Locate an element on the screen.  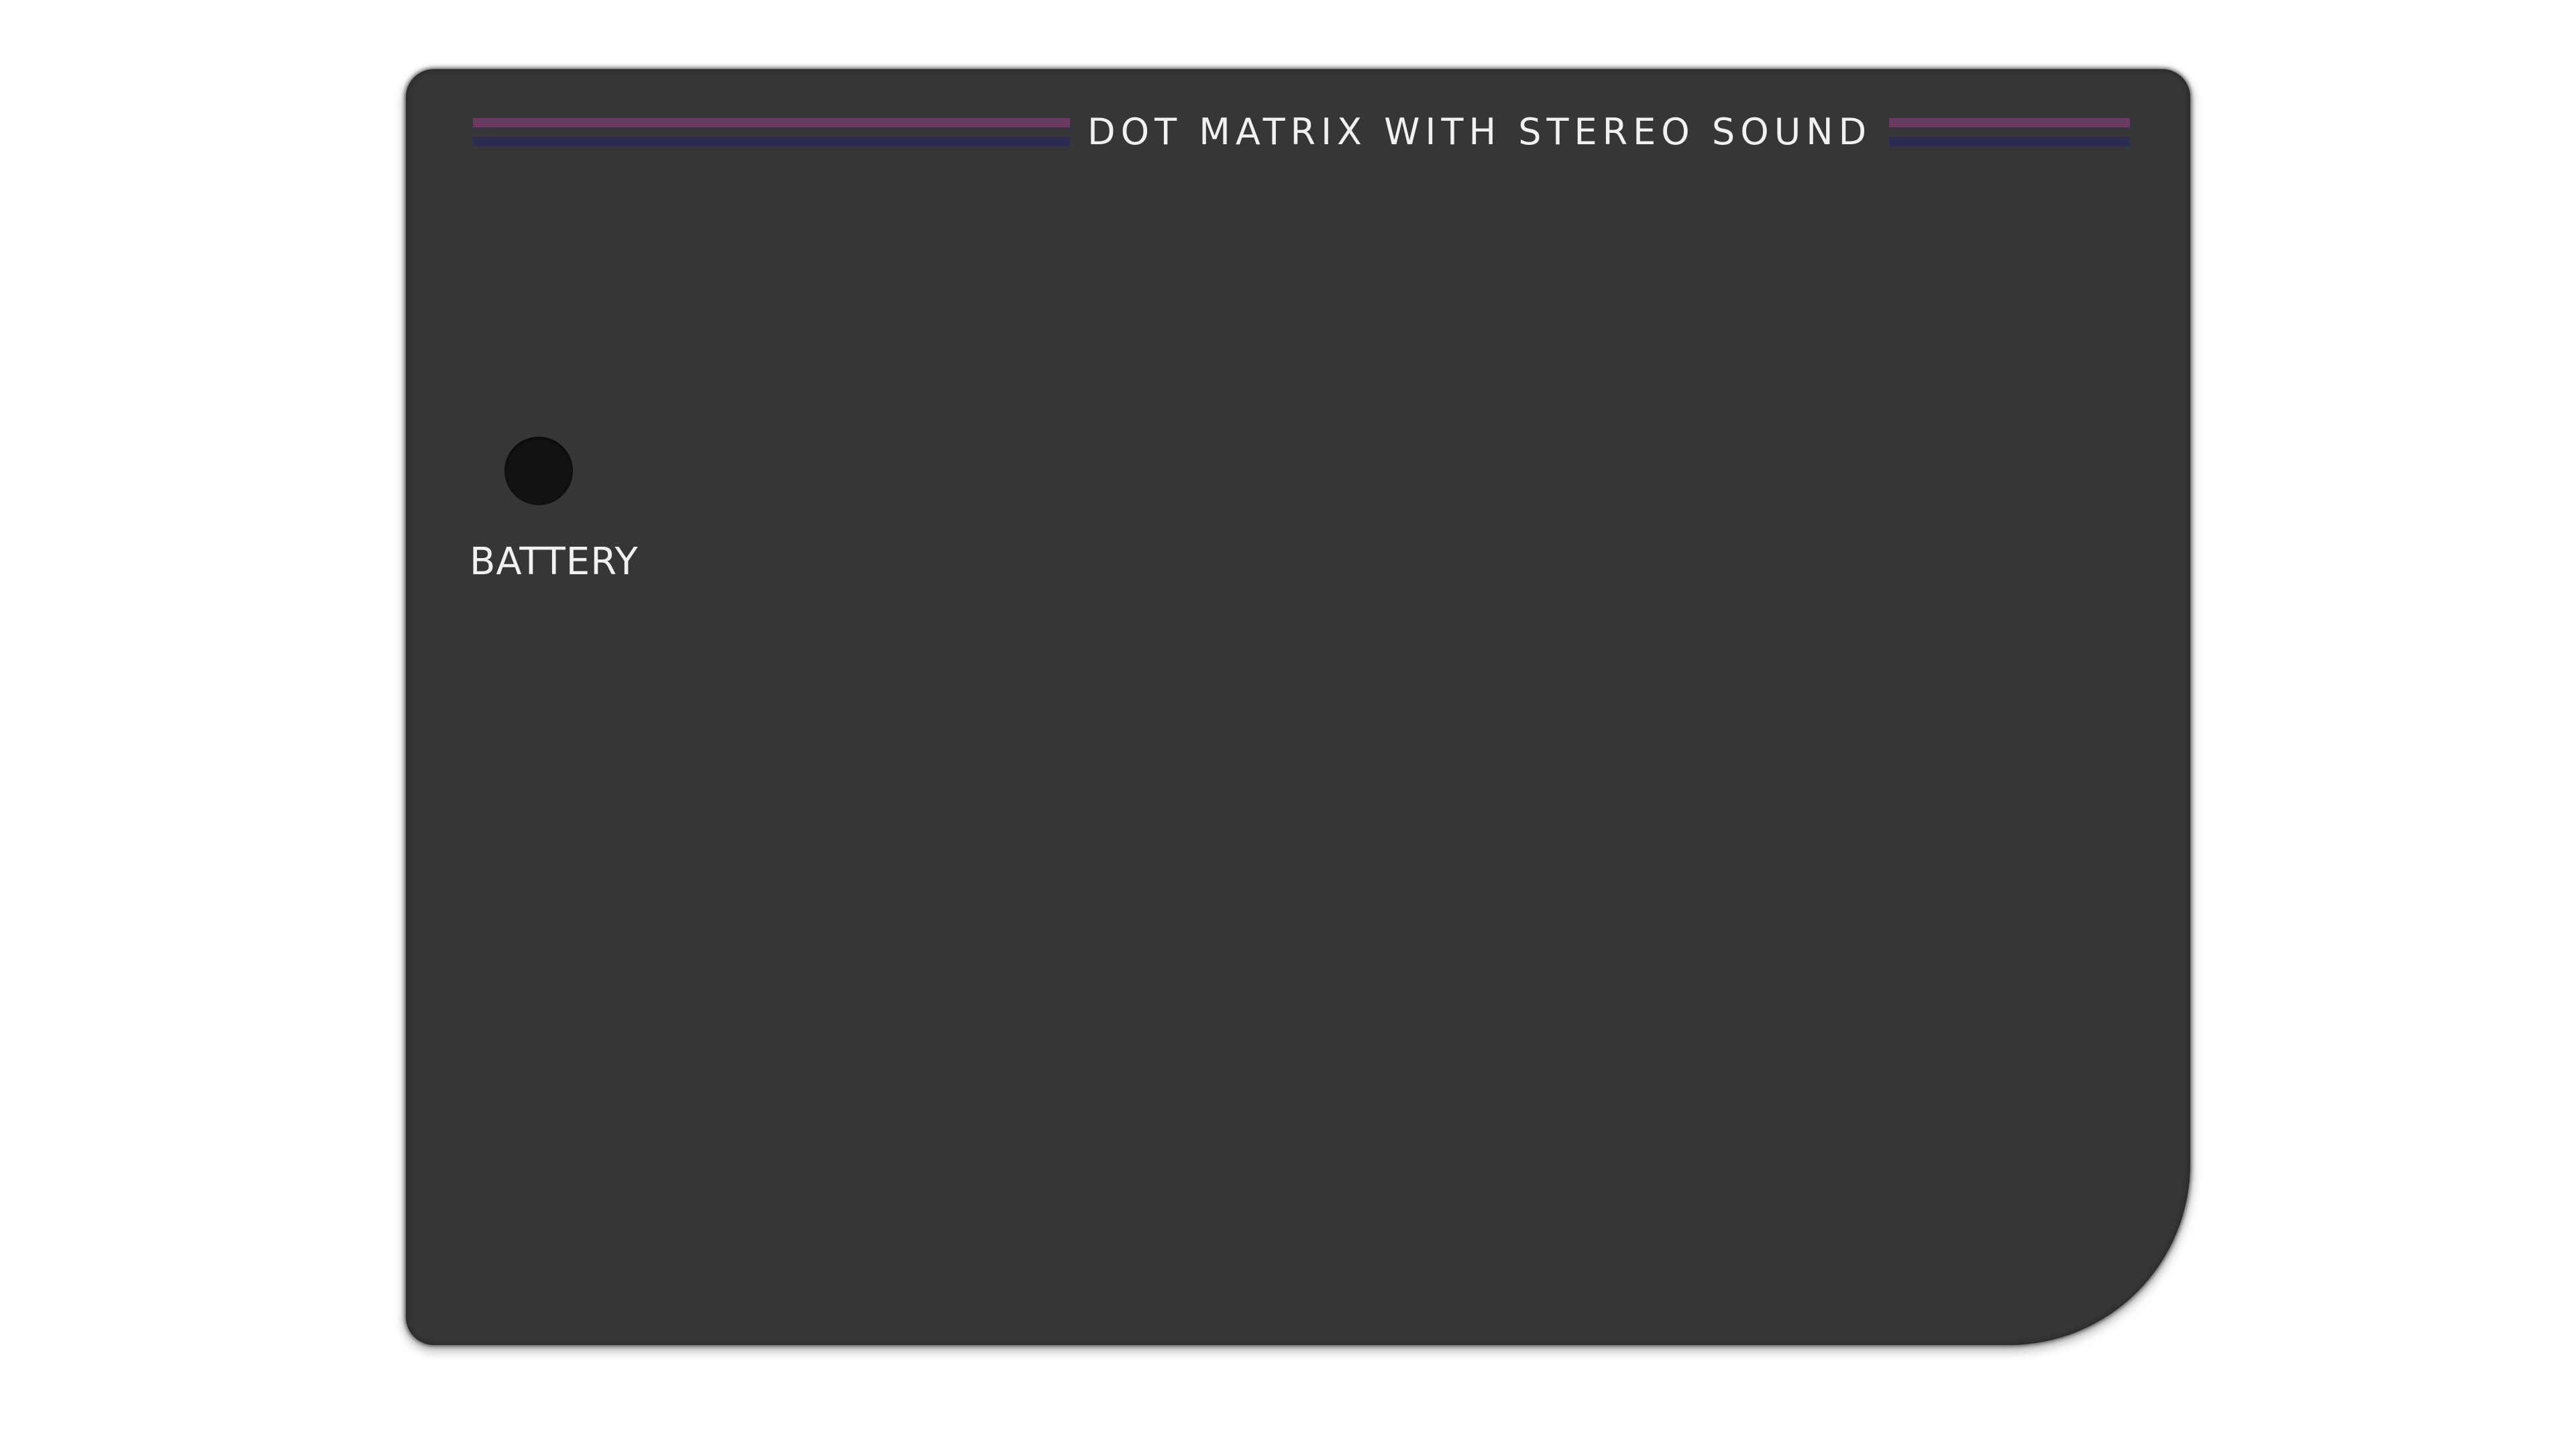
bezel-header: DOT MATRIX WITH STEREO SOUND is located at coordinates (1301, 132).